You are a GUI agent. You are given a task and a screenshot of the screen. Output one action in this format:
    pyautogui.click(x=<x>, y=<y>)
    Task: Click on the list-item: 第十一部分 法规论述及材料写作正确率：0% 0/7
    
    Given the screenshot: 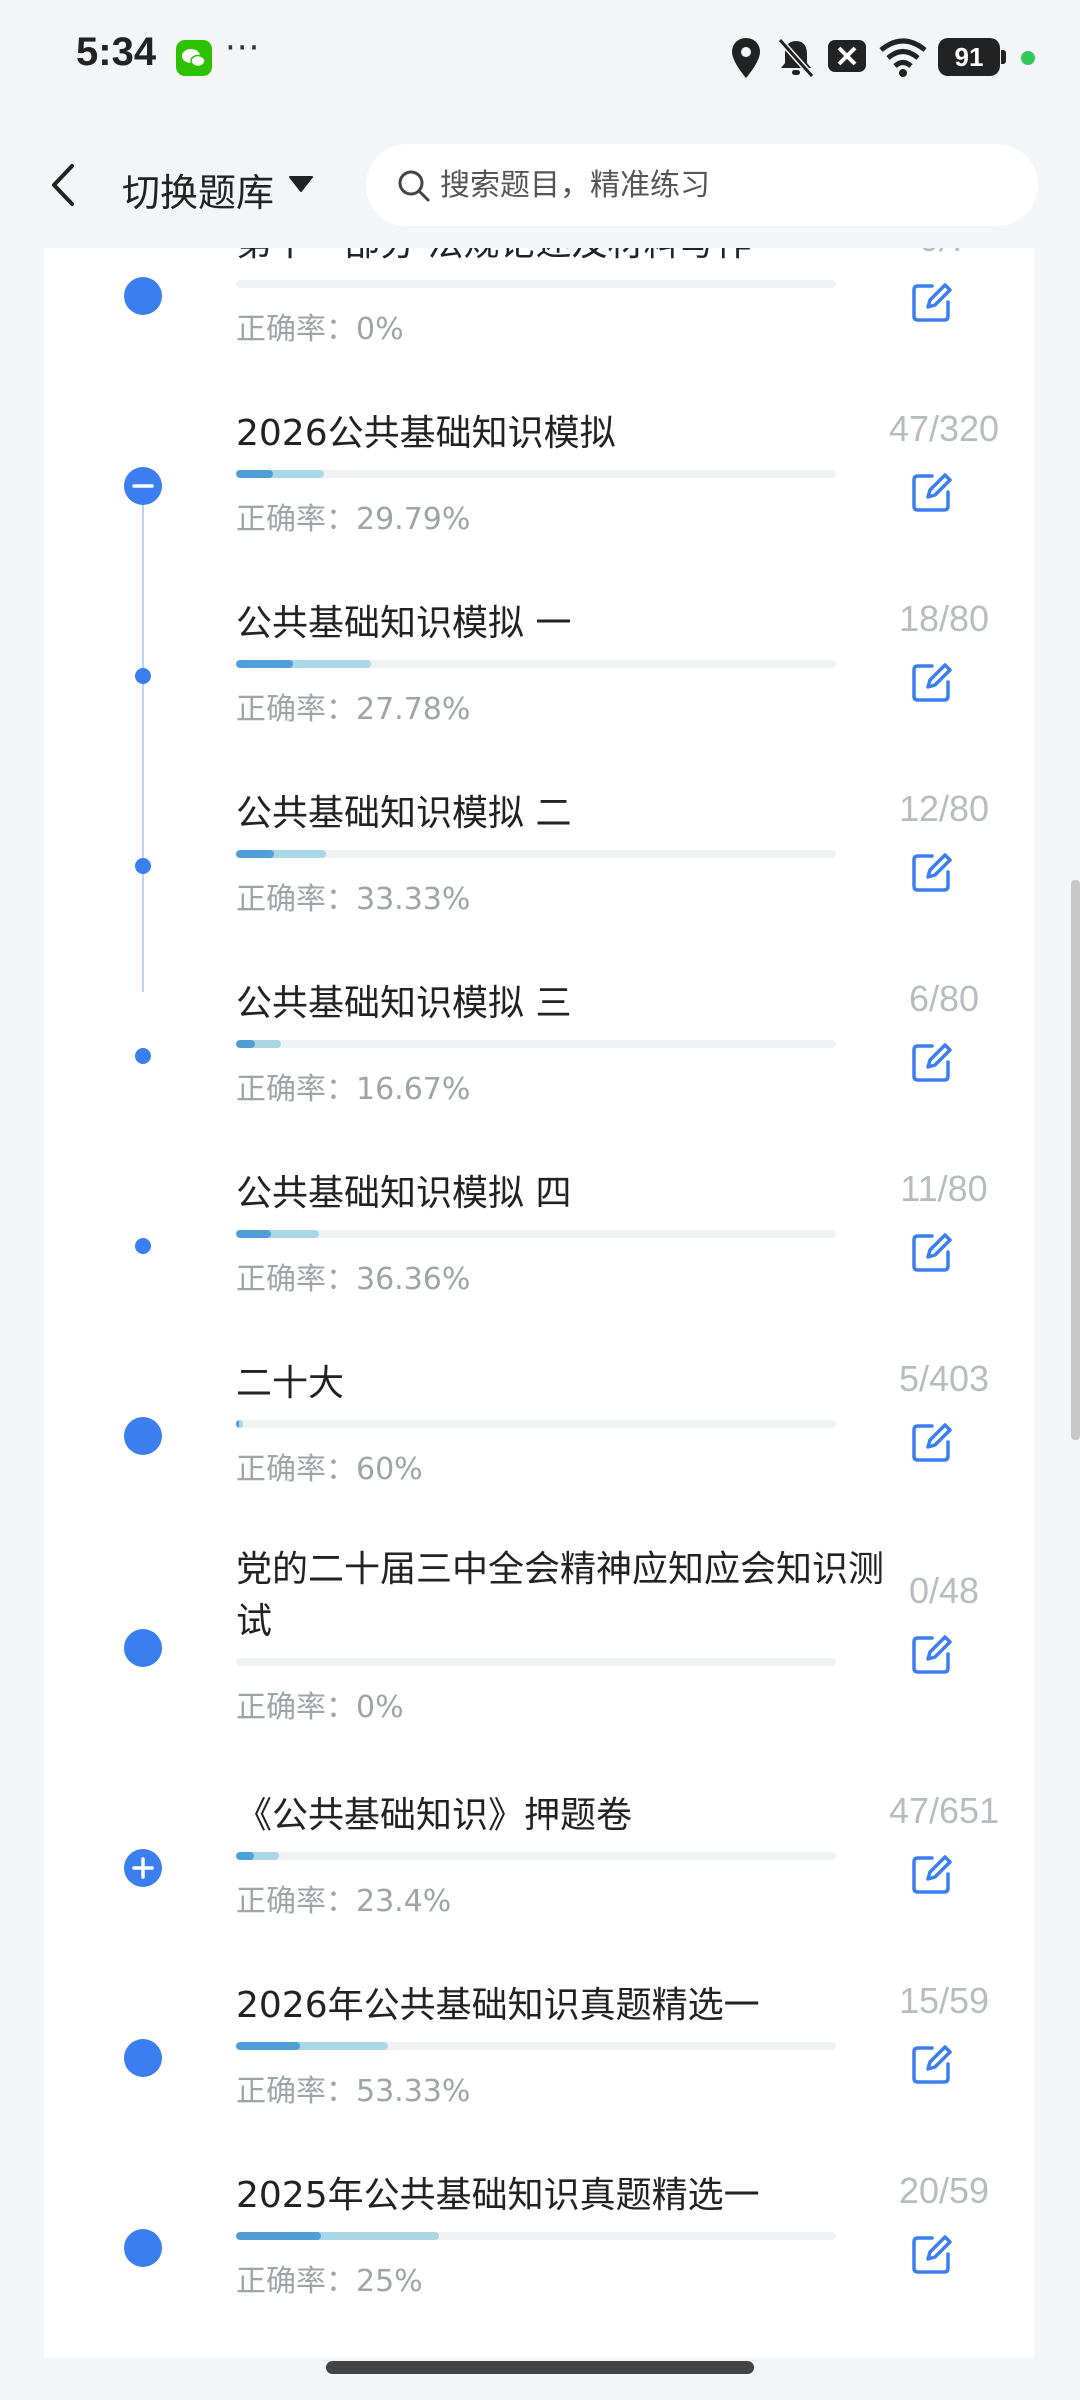 What is the action you would take?
    pyautogui.click(x=539, y=313)
    